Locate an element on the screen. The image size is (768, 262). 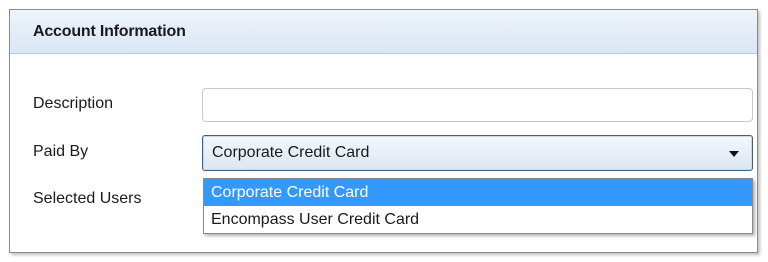
chevron-down-icon is located at coordinates (734, 154).